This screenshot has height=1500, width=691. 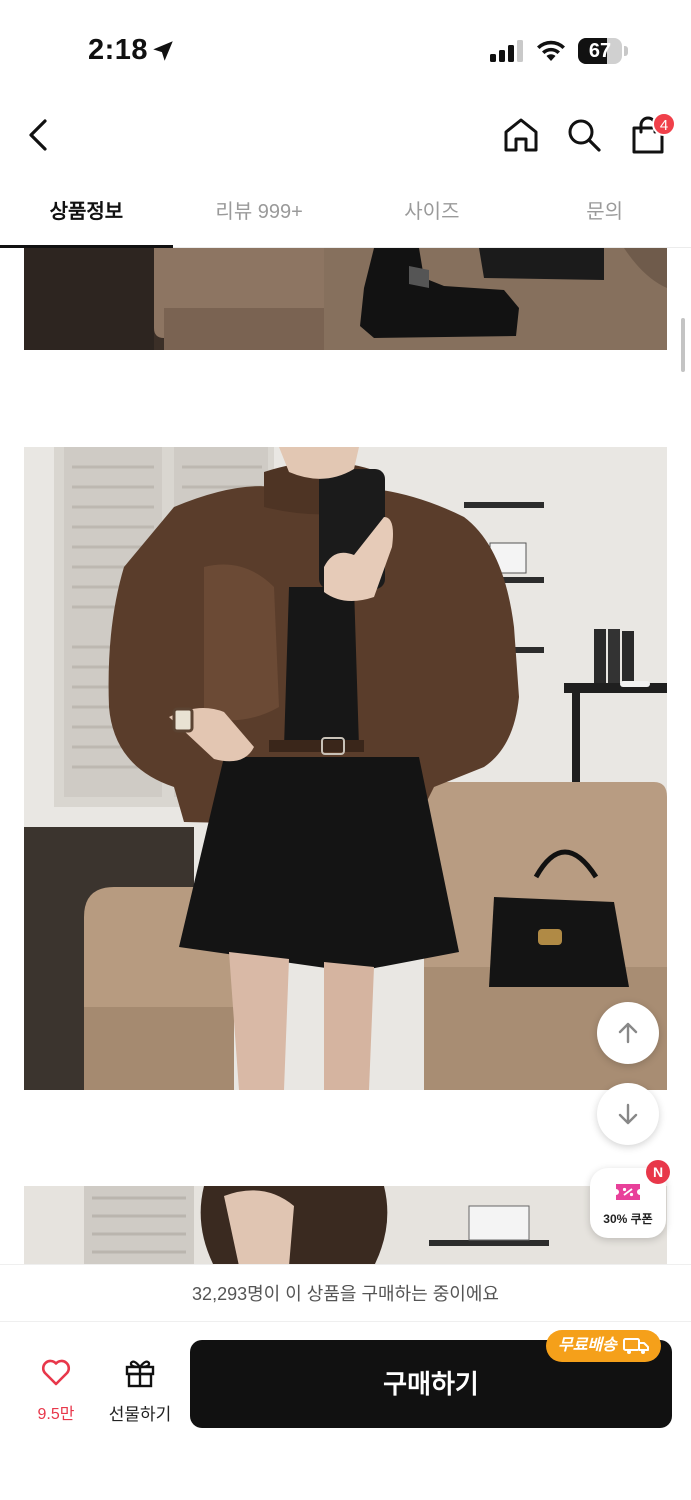 What do you see at coordinates (650, 135) in the screenshot?
I see `shopping-bag-button: 4` at bounding box center [650, 135].